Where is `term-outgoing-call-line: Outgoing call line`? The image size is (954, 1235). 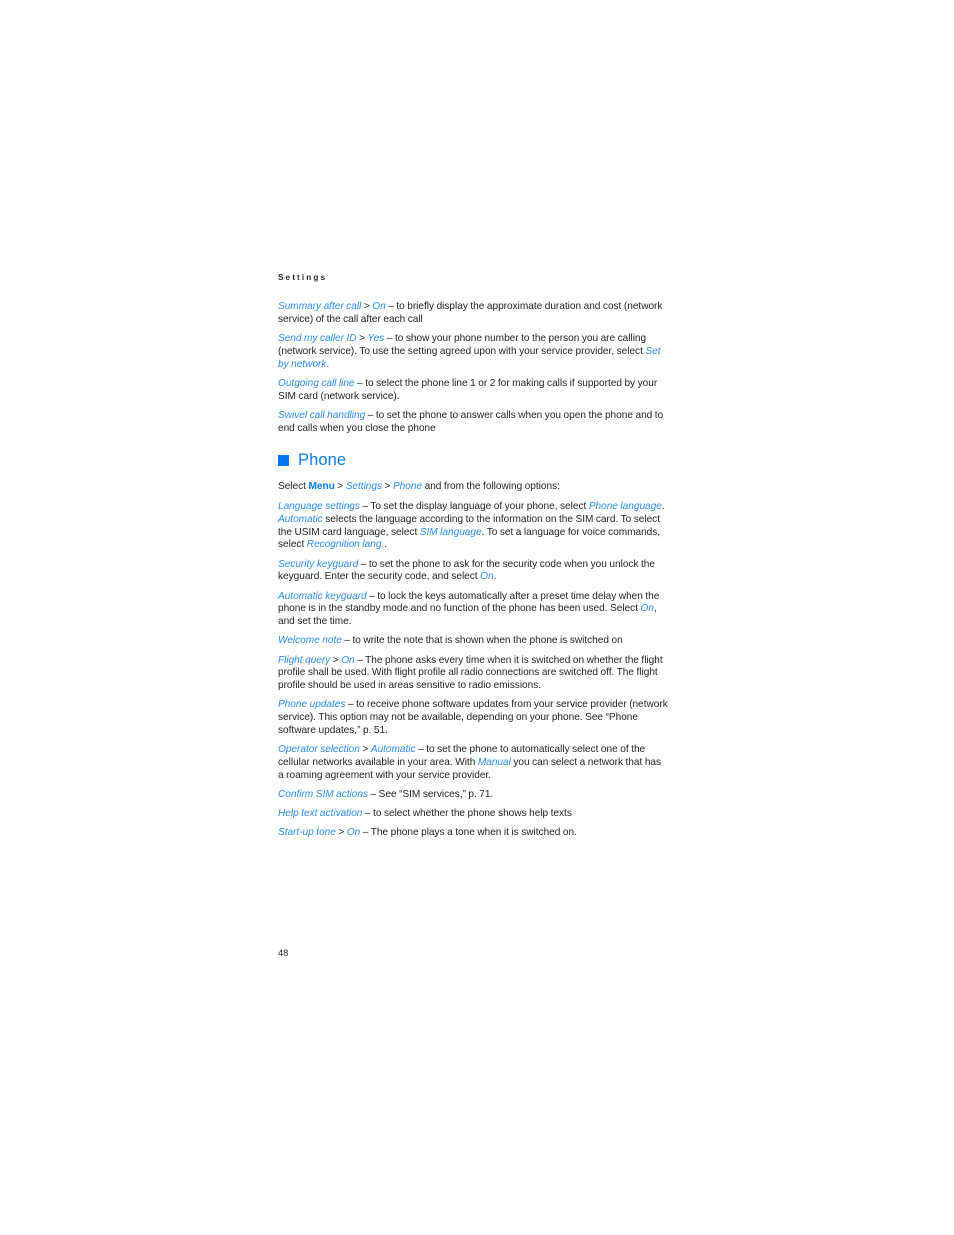
term-outgoing-call-line: Outgoing call line is located at coordinates (316, 383).